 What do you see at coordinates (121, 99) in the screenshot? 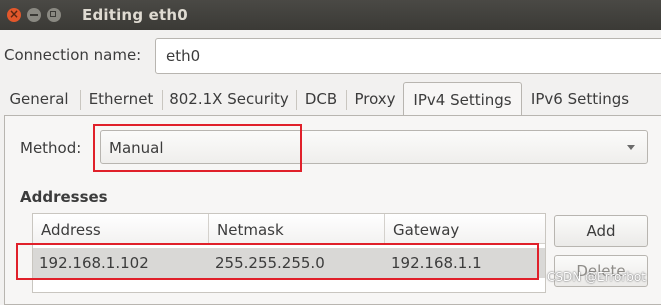
I see `tab-ethernet: Ethernet` at bounding box center [121, 99].